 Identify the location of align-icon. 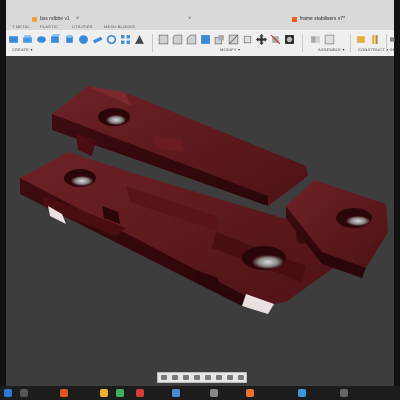
(247, 39).